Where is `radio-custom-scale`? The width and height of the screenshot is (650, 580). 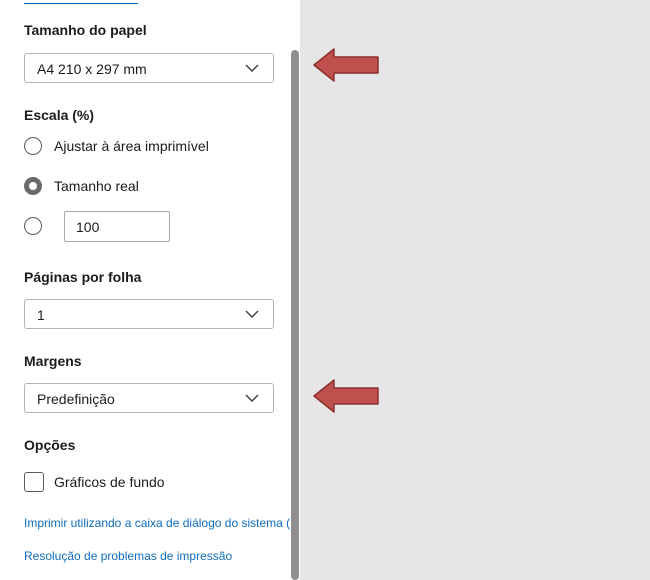
radio-custom-scale is located at coordinates (34, 228).